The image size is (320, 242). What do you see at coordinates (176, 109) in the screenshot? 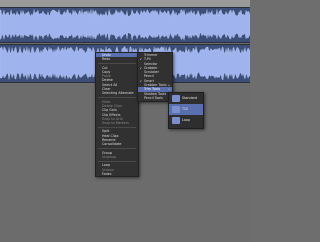
I see `tce-tool-icon` at bounding box center [176, 109].